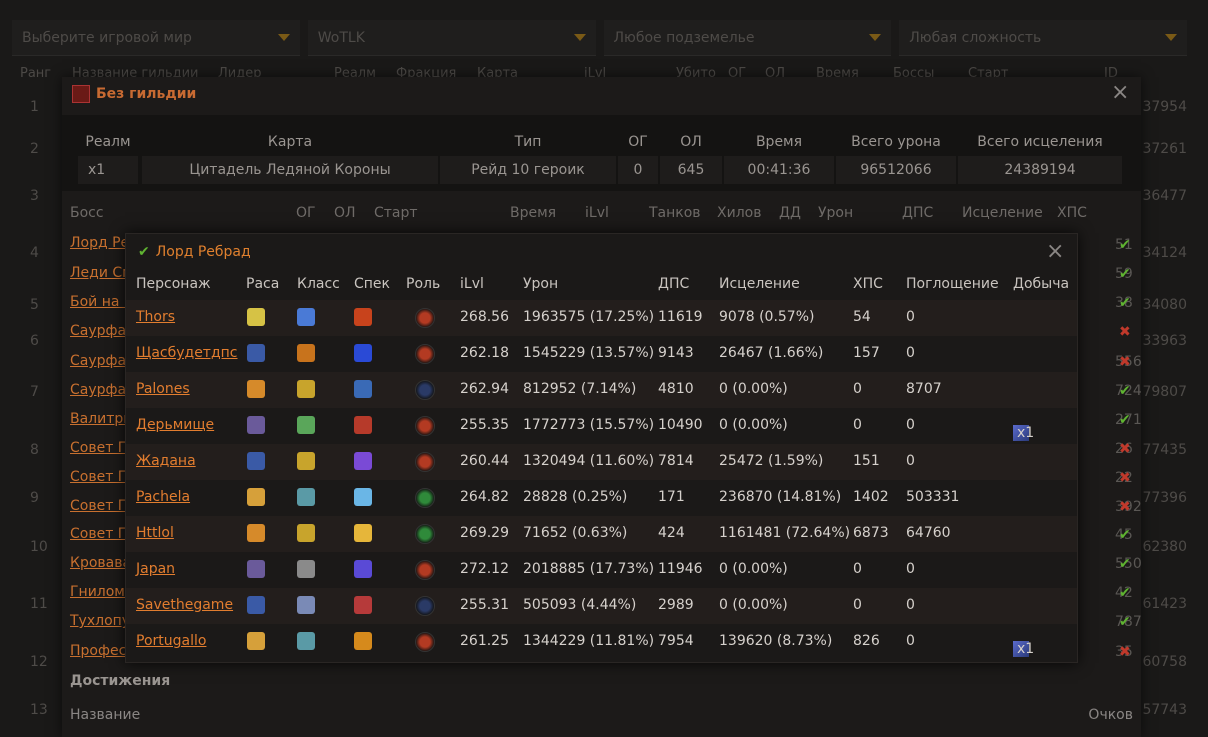  Describe the element at coordinates (100, 621) in the screenshot. I see `boss-link: Тухлопу` at that location.